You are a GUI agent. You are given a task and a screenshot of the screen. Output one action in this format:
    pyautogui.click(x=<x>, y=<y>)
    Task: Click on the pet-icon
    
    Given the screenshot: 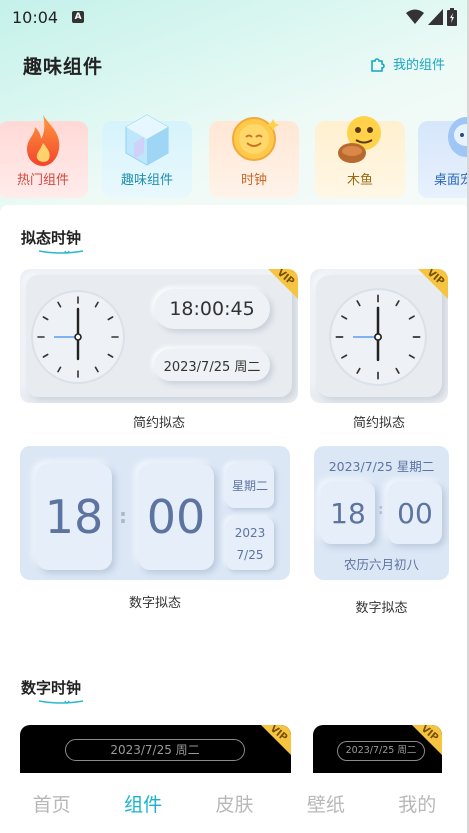 What is the action you would take?
    pyautogui.click(x=458, y=137)
    